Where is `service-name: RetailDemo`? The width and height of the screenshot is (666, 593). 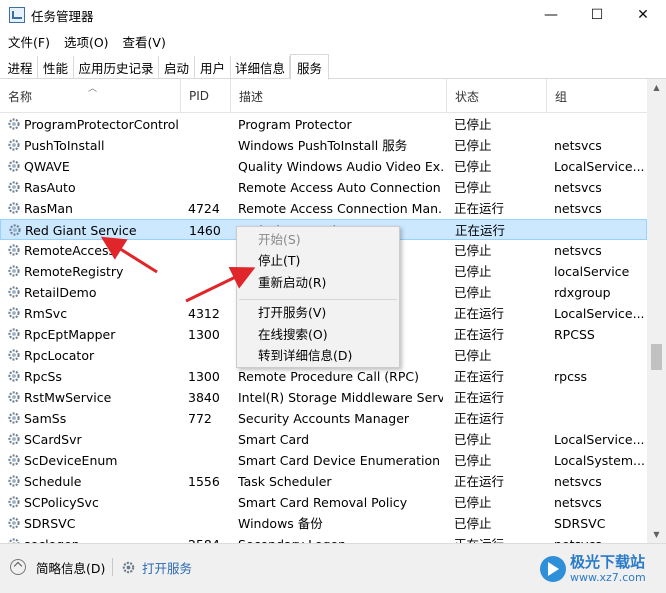
service-name: RetailDemo is located at coordinates (60, 292).